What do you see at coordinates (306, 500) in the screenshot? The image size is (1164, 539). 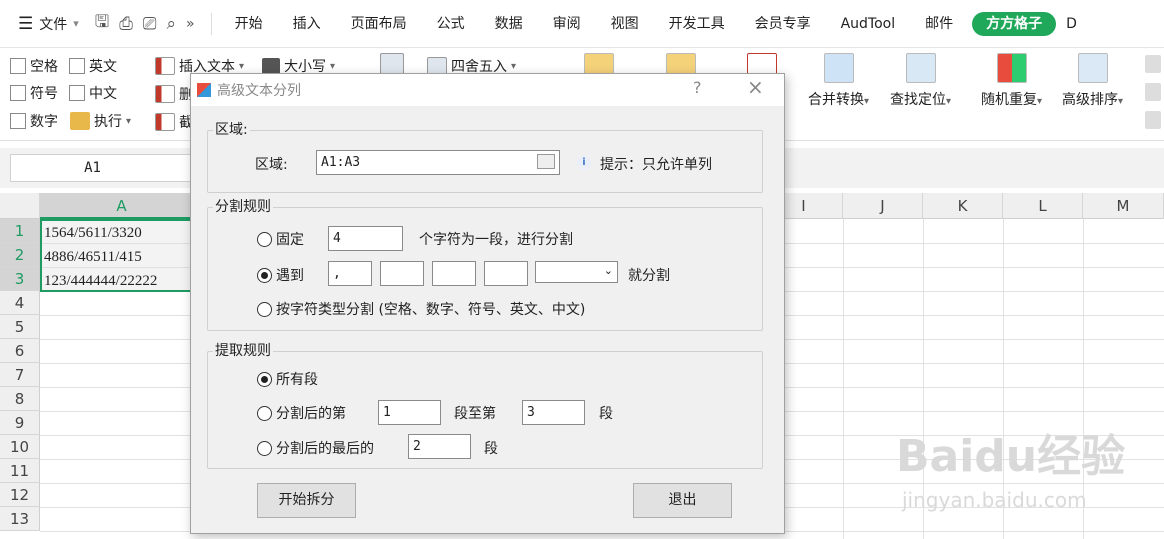 I see `start-split-button: 开始拆分` at bounding box center [306, 500].